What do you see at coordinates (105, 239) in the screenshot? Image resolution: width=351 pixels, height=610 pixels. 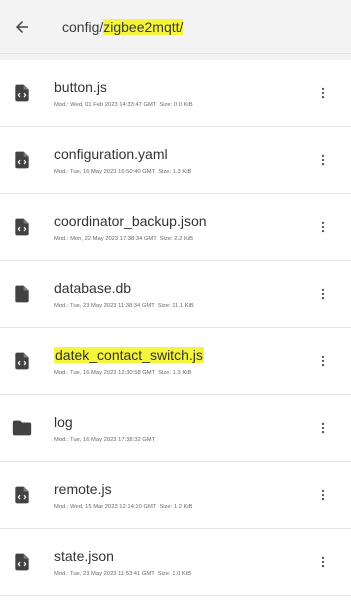 I see `file-modified: Mod.: Mon, 22 May 2023 17:38:34 GMT` at bounding box center [105, 239].